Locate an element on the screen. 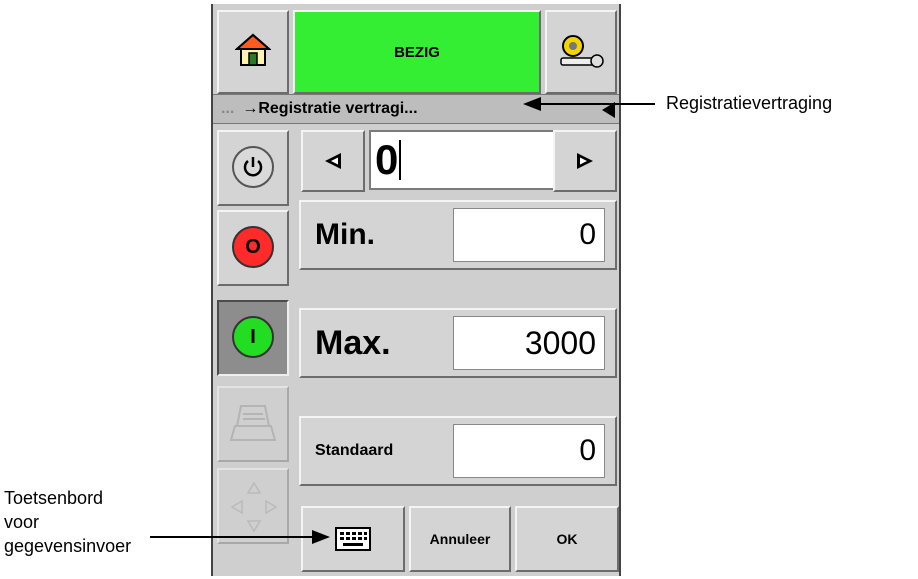 Image resolution: width=918 pixels, height=579 pixels. start-icon: I is located at coordinates (253, 337).